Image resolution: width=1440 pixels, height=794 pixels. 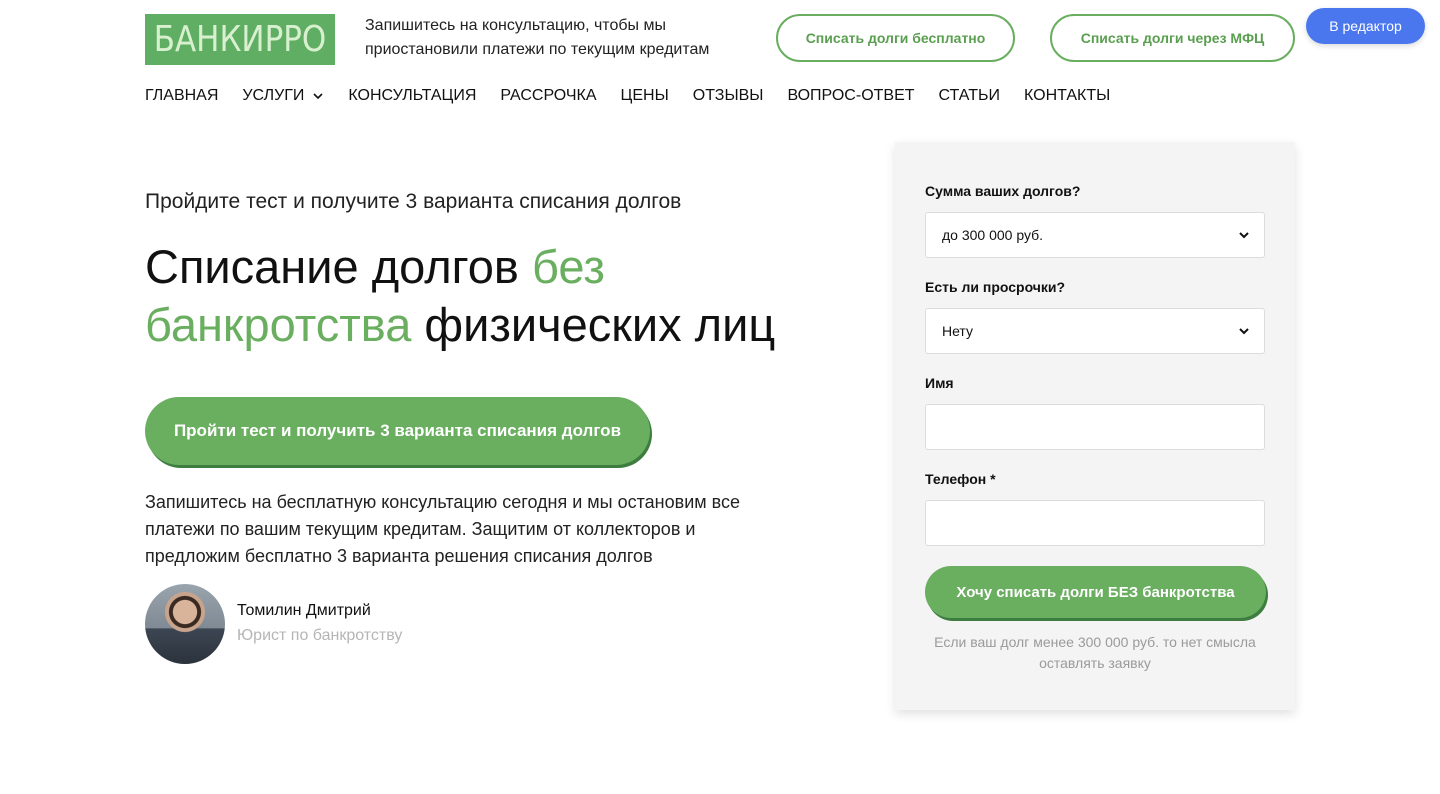 What do you see at coordinates (1095, 235) in the screenshot?
I see `debt-amount-select: до 300 000 руб.` at bounding box center [1095, 235].